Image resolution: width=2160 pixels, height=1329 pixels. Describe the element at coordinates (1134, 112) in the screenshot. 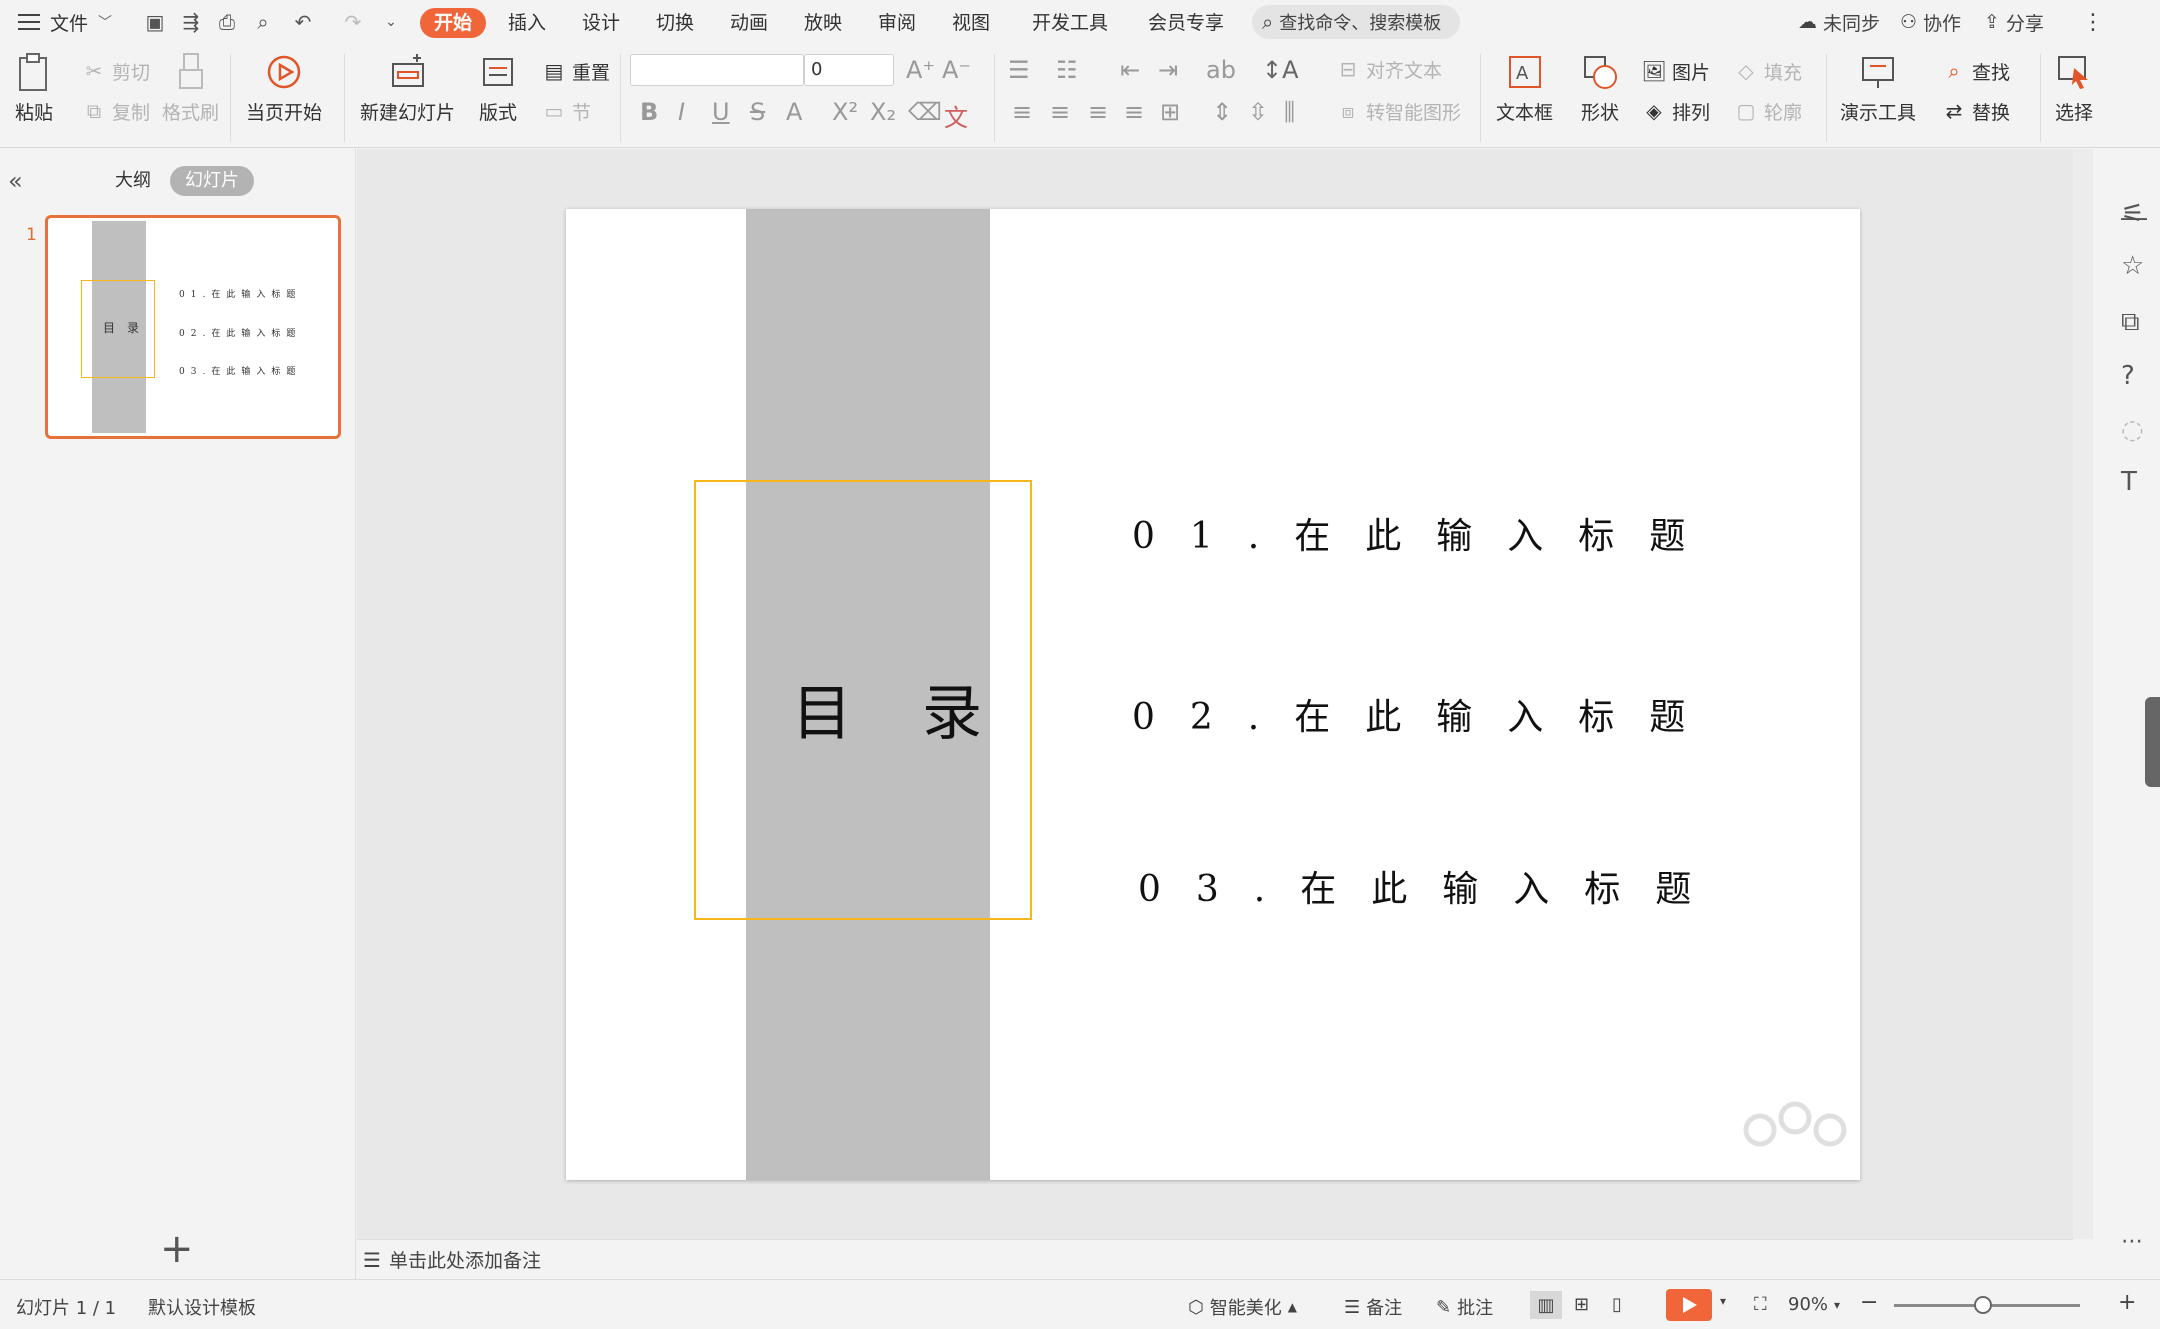

I see `justify-icon: ≡` at that location.